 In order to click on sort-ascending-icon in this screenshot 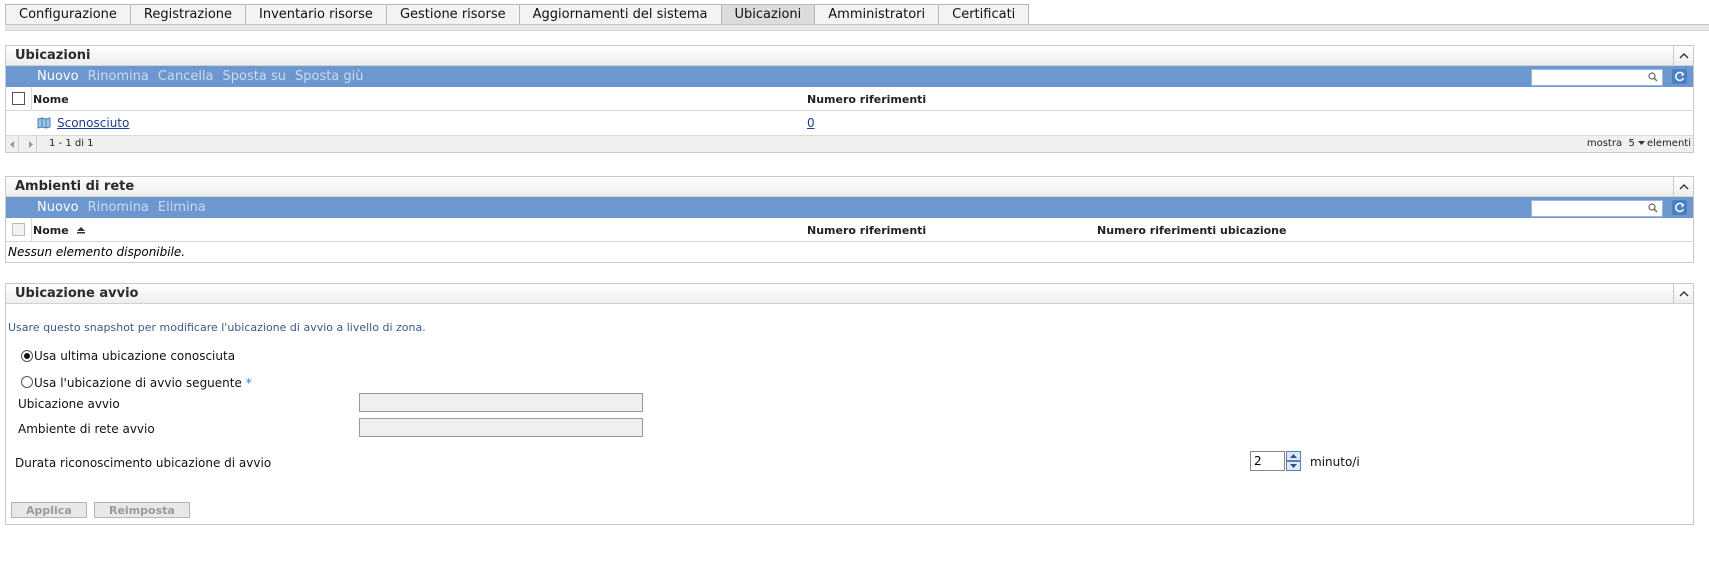, I will do `click(80, 230)`.